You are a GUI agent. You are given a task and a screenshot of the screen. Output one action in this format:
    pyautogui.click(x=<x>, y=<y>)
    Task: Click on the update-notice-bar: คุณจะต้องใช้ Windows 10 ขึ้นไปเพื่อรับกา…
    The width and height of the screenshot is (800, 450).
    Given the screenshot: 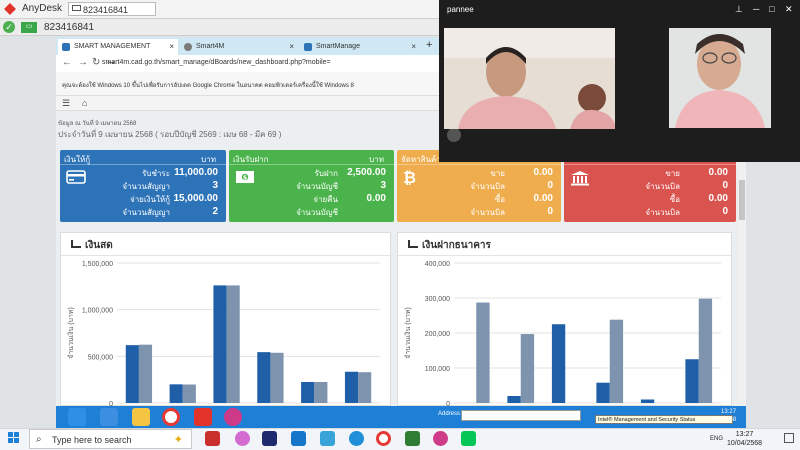 What is the action you would take?
    pyautogui.click(x=251, y=84)
    